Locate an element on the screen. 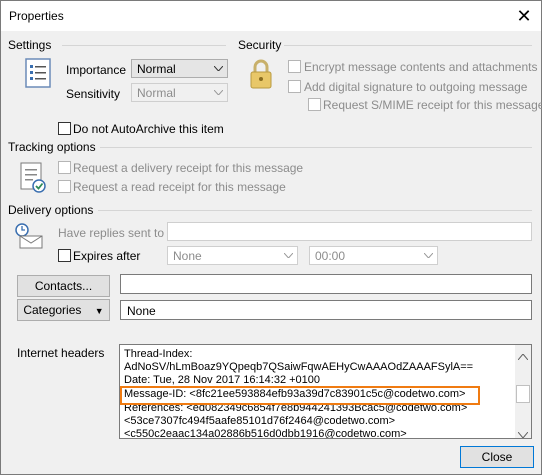 Image resolution: width=542 pixels, height=475 pixels. lock-icon is located at coordinates (261, 74).